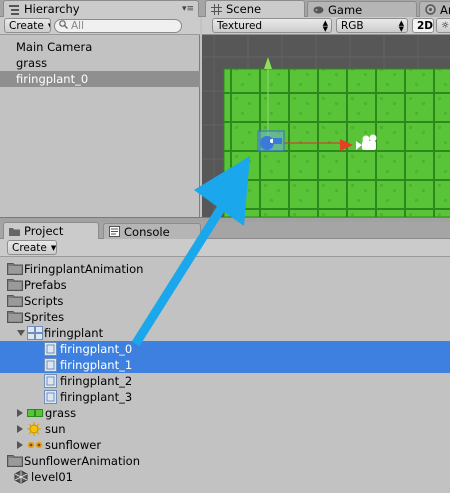  Describe the element at coordinates (35, 446) in the screenshot. I see `sunflower-sprite-icon` at that location.